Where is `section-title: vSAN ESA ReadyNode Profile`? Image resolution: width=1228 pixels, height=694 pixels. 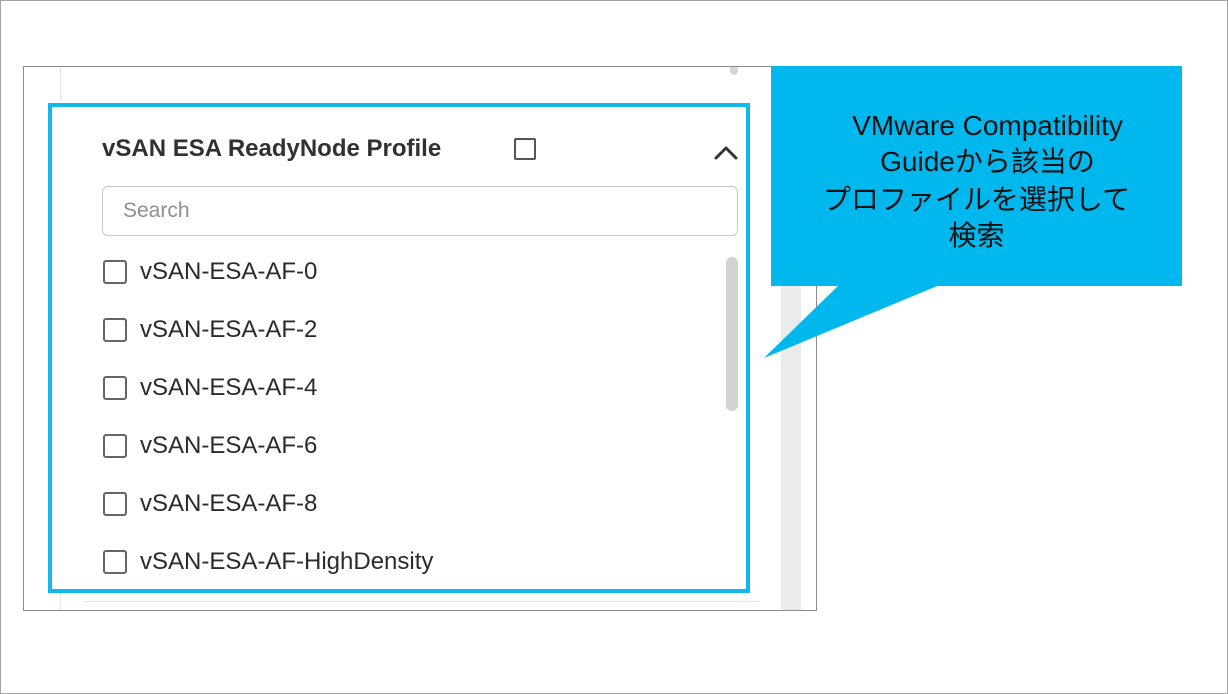
section-title: vSAN ESA ReadyNode Profile is located at coordinates (272, 148).